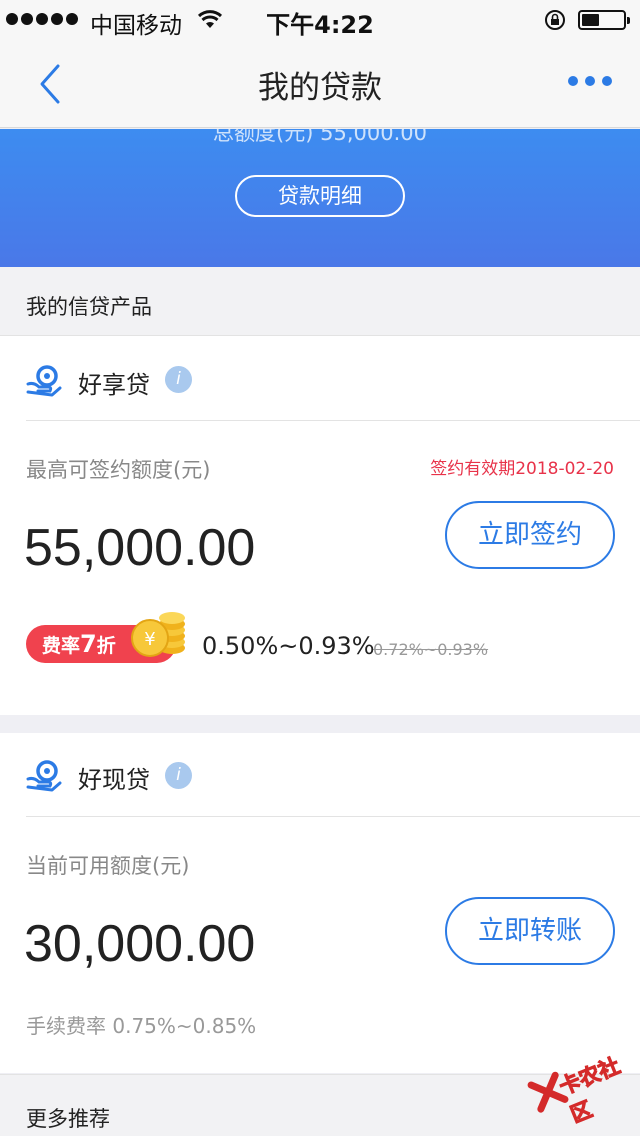 The width and height of the screenshot is (640, 1136). Describe the element at coordinates (114, 780) in the screenshot. I see `product-name: 好现贷` at that location.